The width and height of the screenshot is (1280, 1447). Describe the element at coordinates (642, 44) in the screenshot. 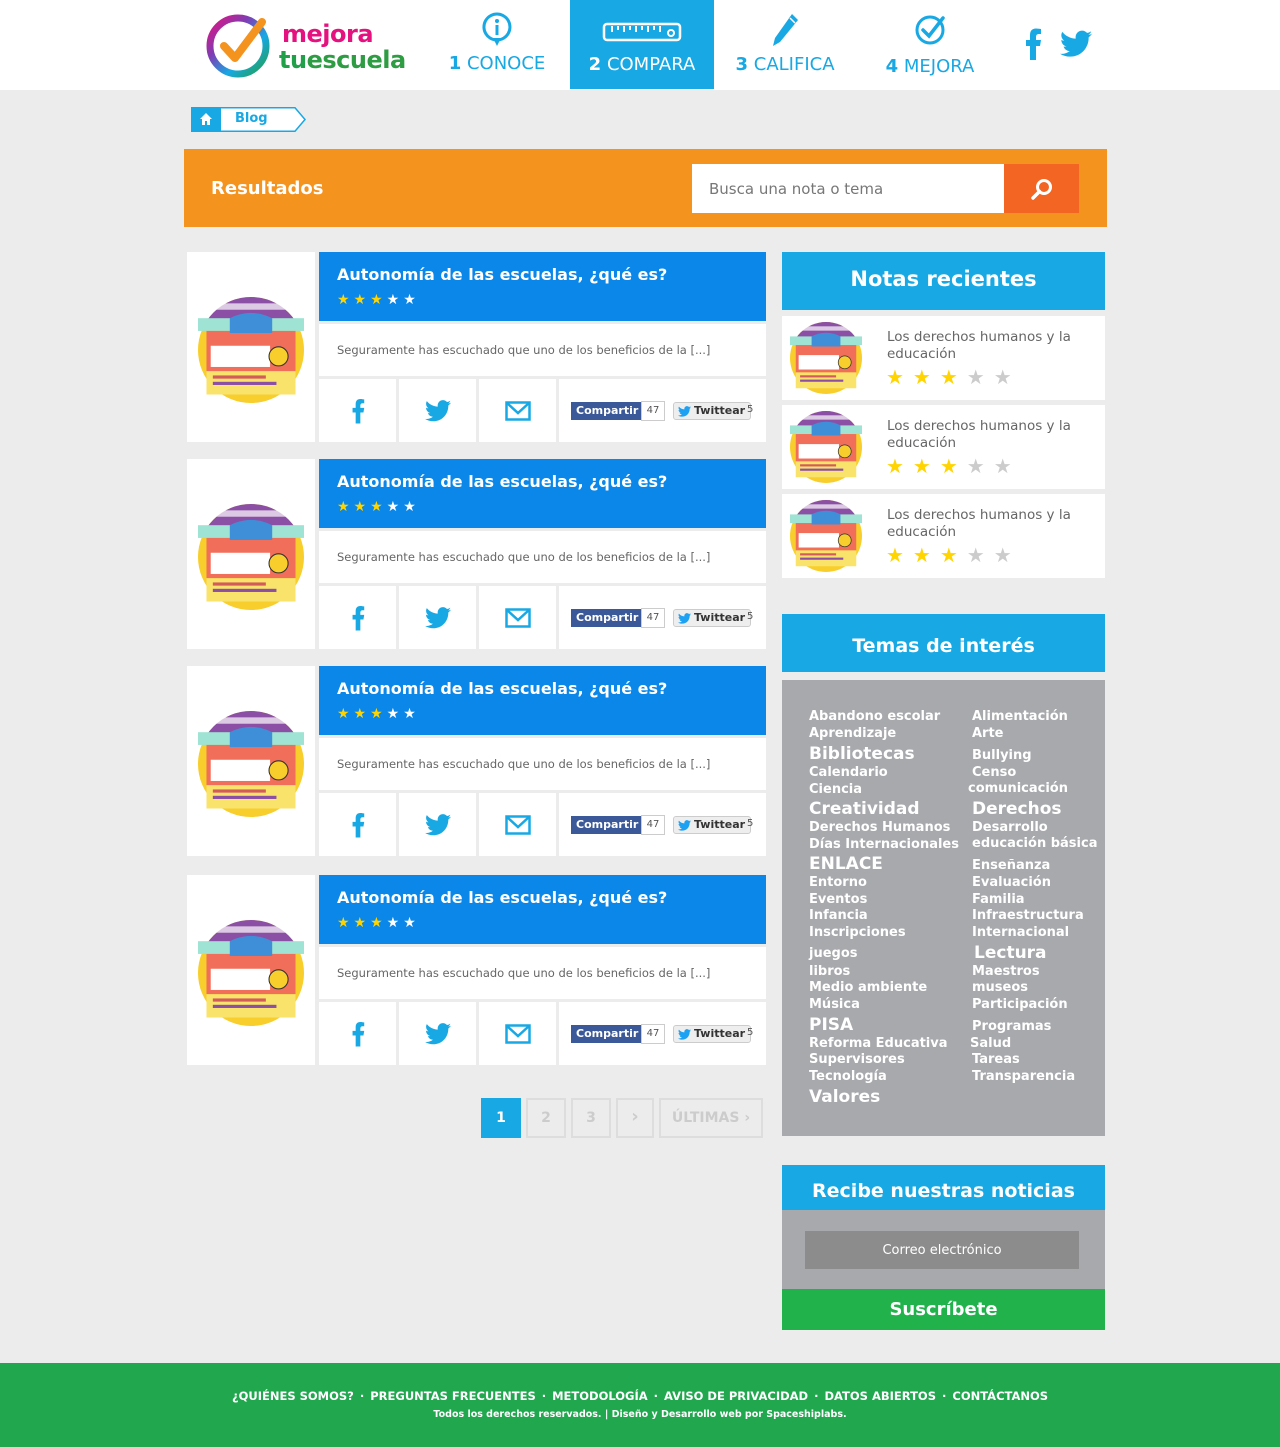

I see `nav-compara: 2 COMPARA` at that location.